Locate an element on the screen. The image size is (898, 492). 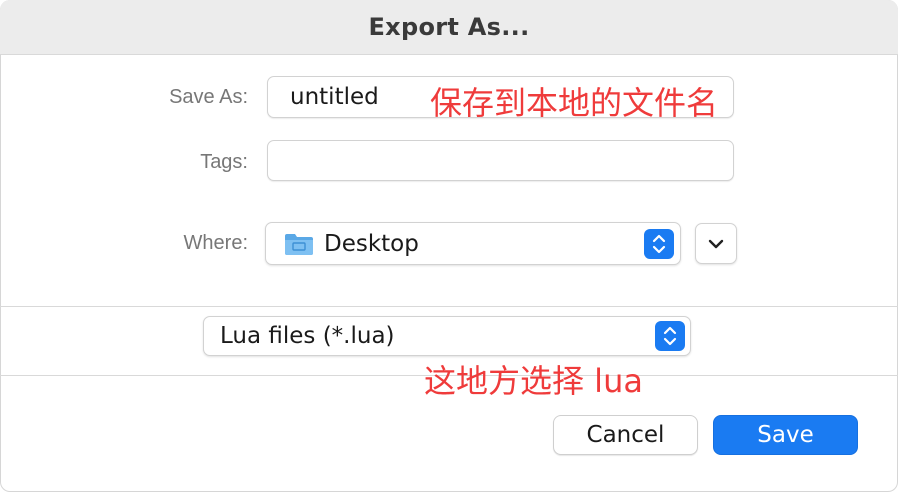
save-as-label: Save As: is located at coordinates (208, 97).